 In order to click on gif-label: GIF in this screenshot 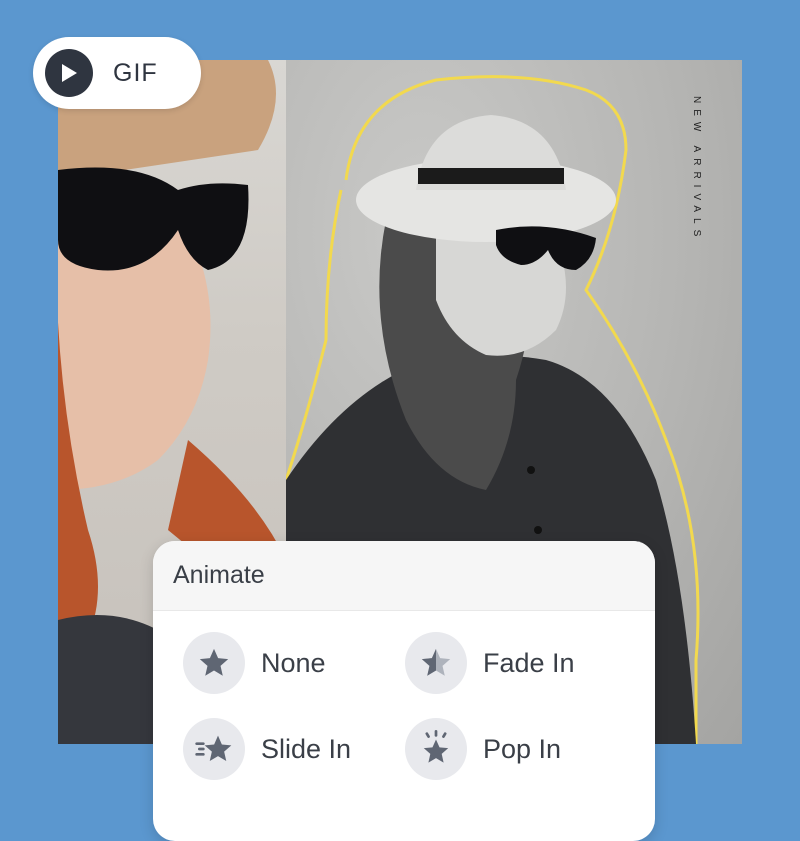, I will do `click(135, 72)`.